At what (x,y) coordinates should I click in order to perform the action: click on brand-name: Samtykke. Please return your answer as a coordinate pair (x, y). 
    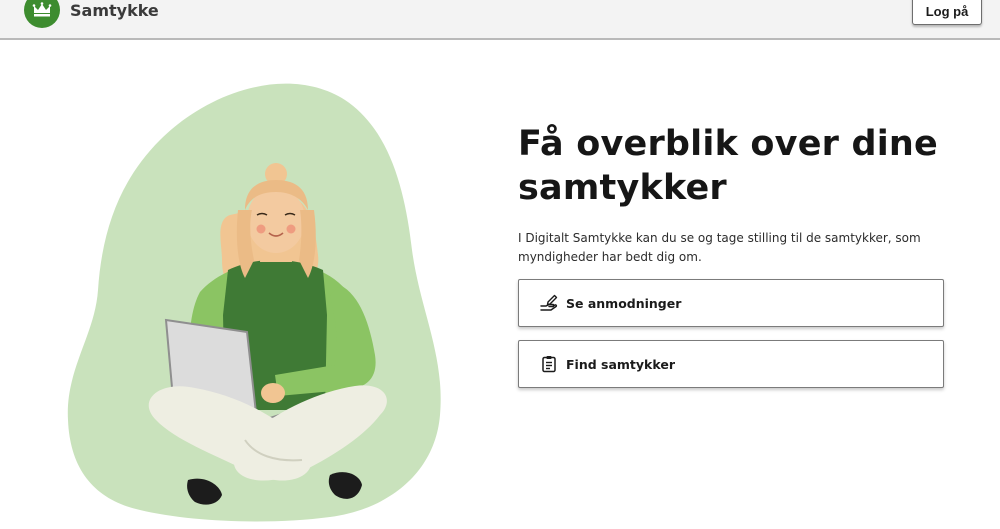
    Looking at the image, I should click on (114, 10).